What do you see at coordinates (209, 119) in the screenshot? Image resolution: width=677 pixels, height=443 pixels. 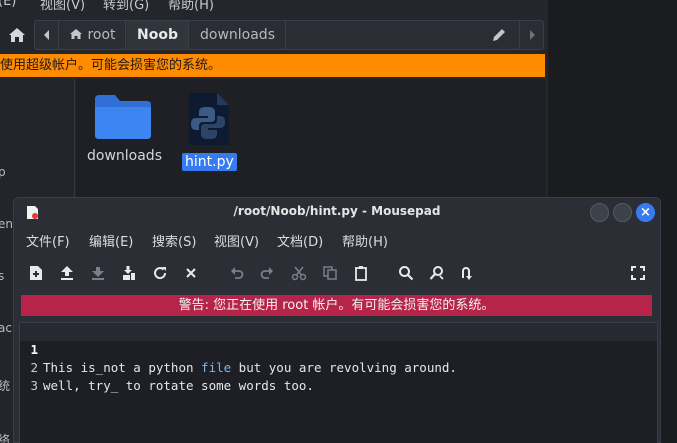 I see `python-file-icon` at bounding box center [209, 119].